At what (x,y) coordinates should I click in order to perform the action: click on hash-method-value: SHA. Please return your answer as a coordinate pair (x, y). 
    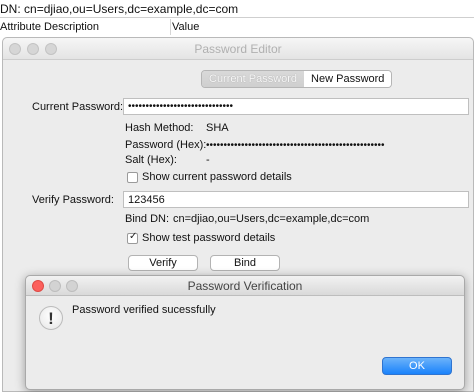
    Looking at the image, I should click on (217, 128).